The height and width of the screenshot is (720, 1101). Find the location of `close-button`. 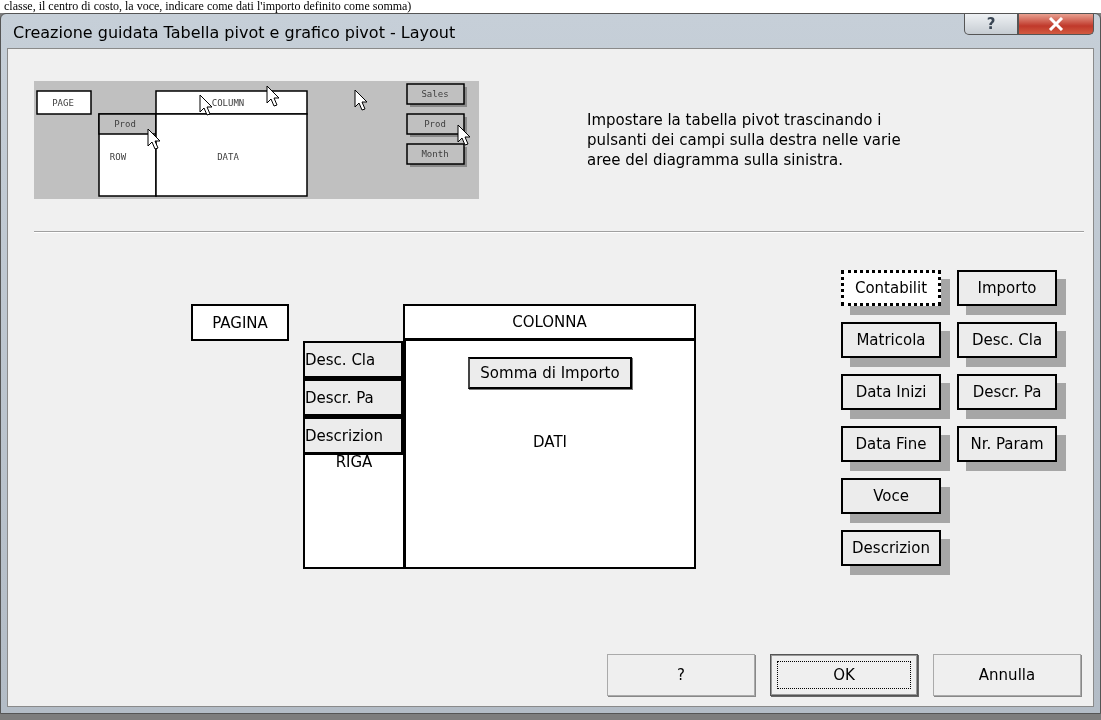

close-button is located at coordinates (1056, 24).